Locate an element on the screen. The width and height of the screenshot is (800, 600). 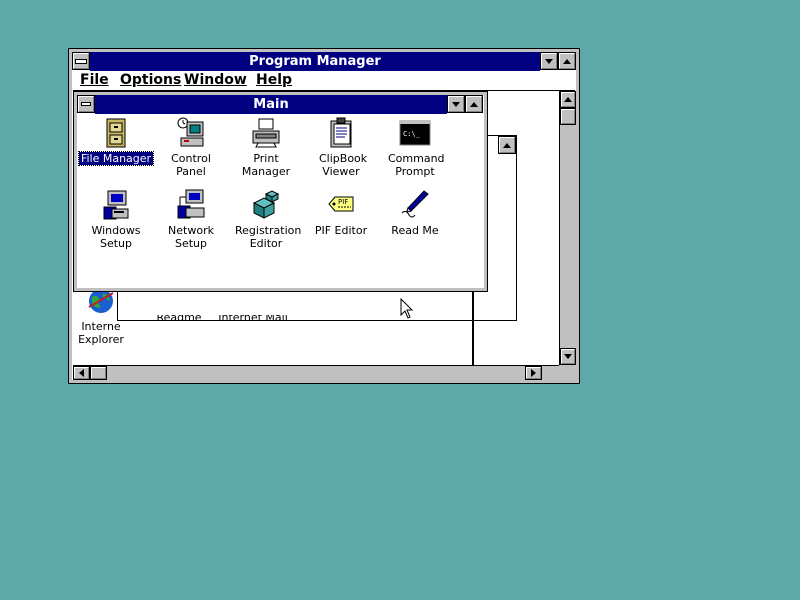
registration-editor-item: Registration Editor is located at coordinates (266, 219).